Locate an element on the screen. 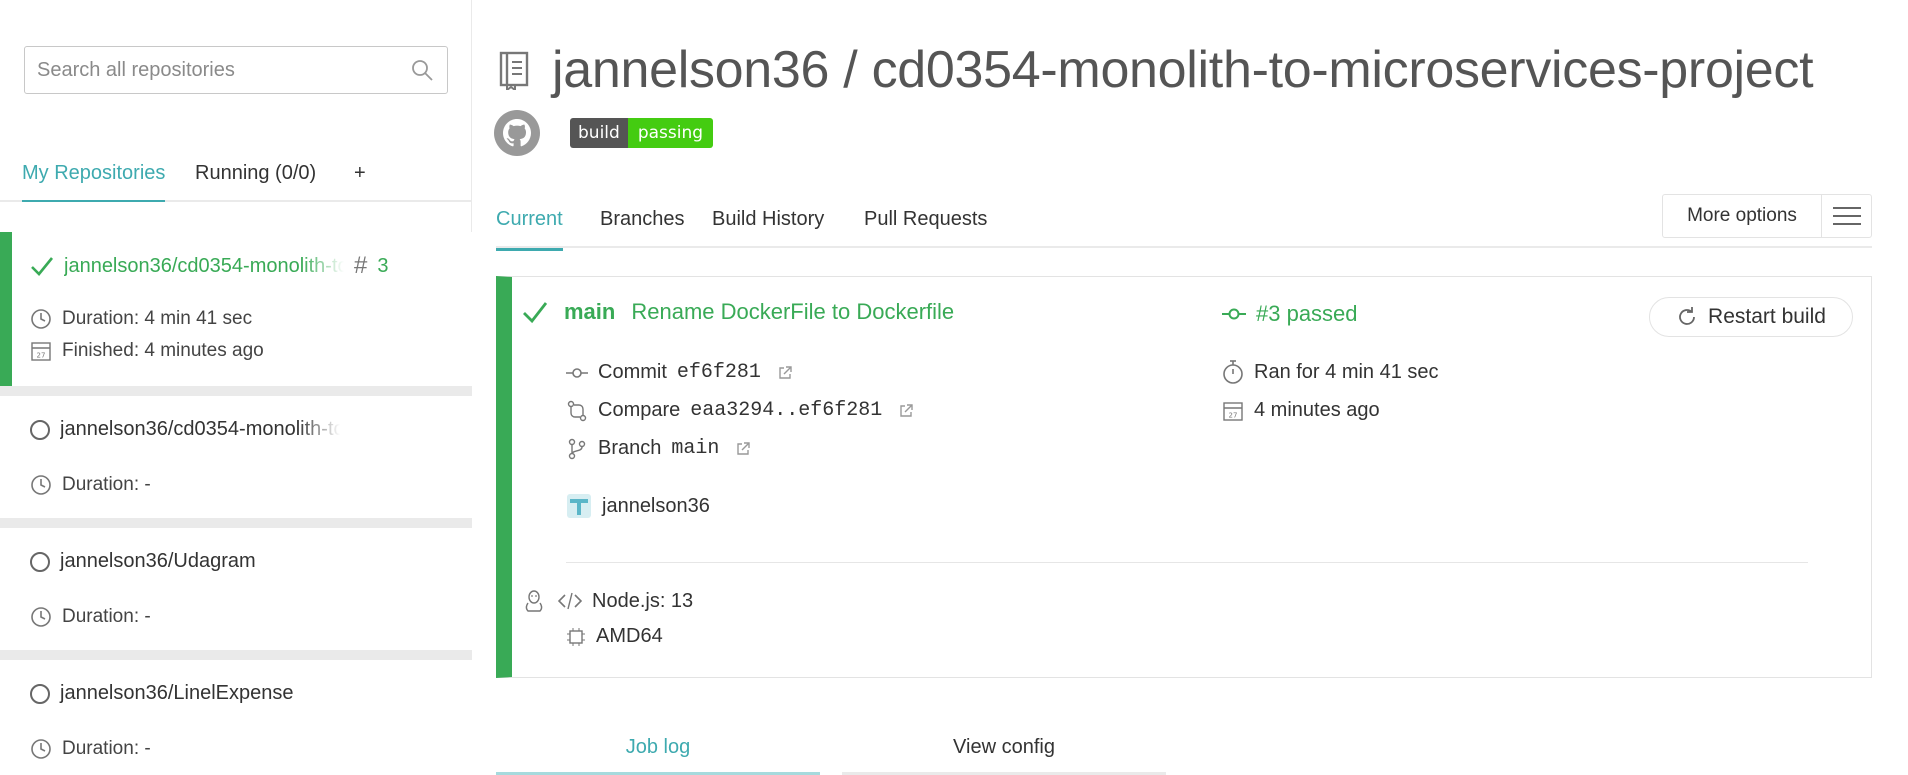 This screenshot has width=1908, height=775. build-status-badge: build passing is located at coordinates (642, 133).